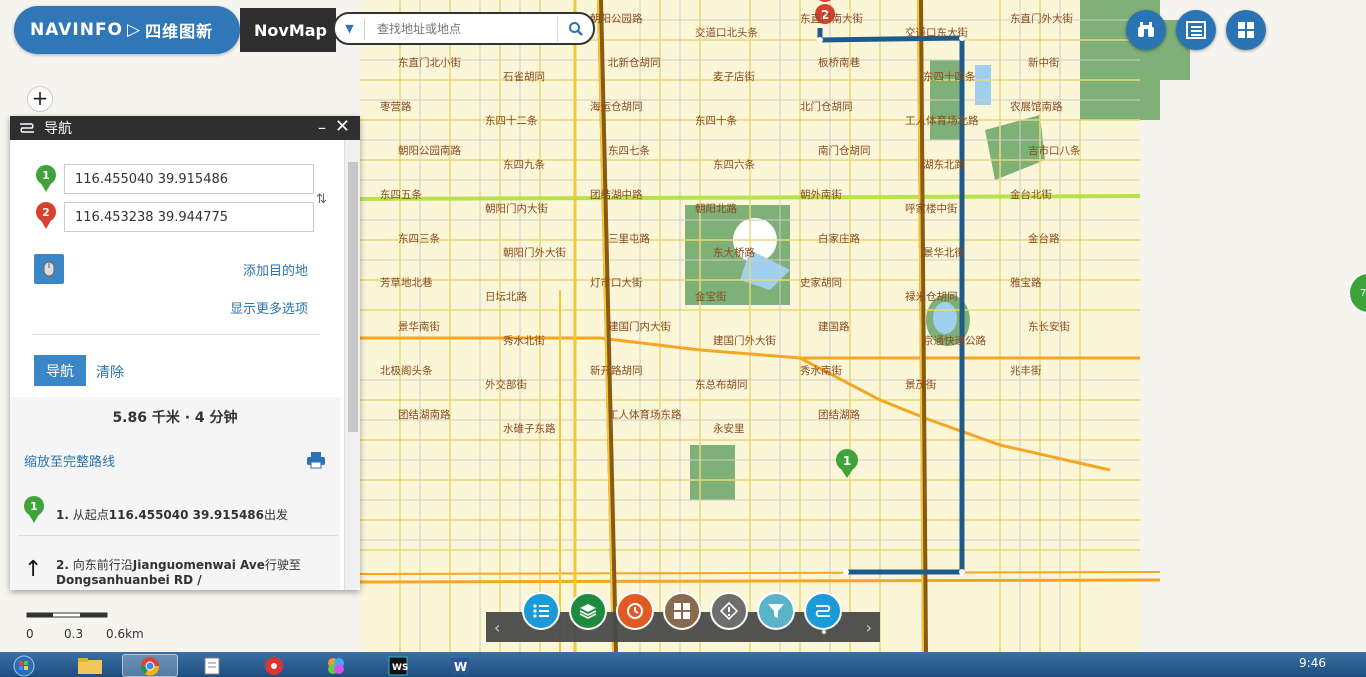 The height and width of the screenshot is (677, 1366). I want to click on start-button, so click(24, 665).